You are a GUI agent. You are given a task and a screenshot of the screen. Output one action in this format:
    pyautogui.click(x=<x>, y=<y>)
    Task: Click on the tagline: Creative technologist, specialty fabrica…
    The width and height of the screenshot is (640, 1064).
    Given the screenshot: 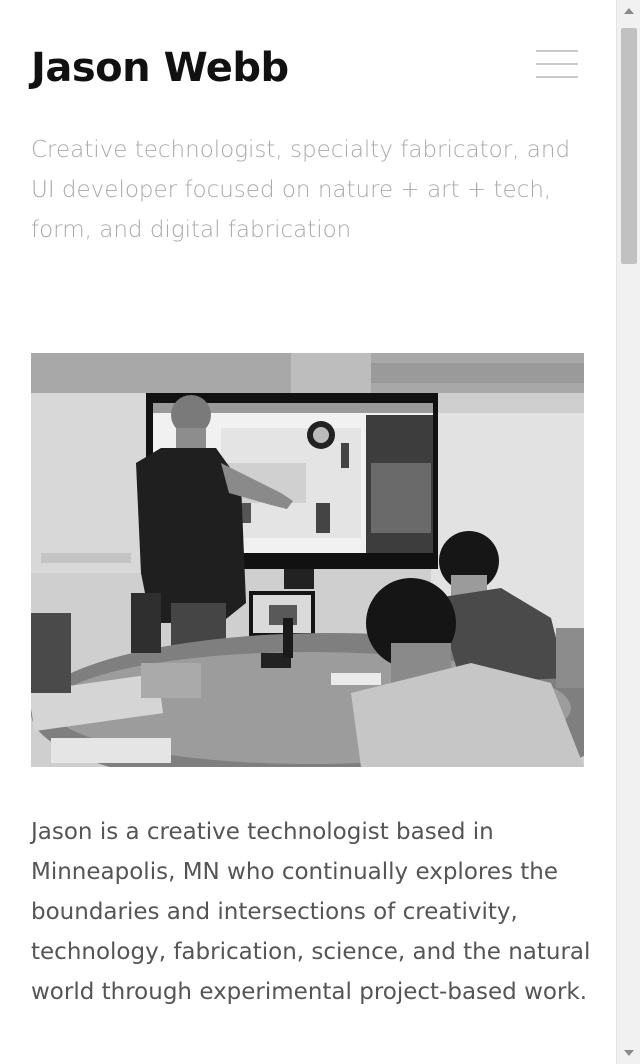 What is the action you would take?
    pyautogui.click(x=301, y=190)
    